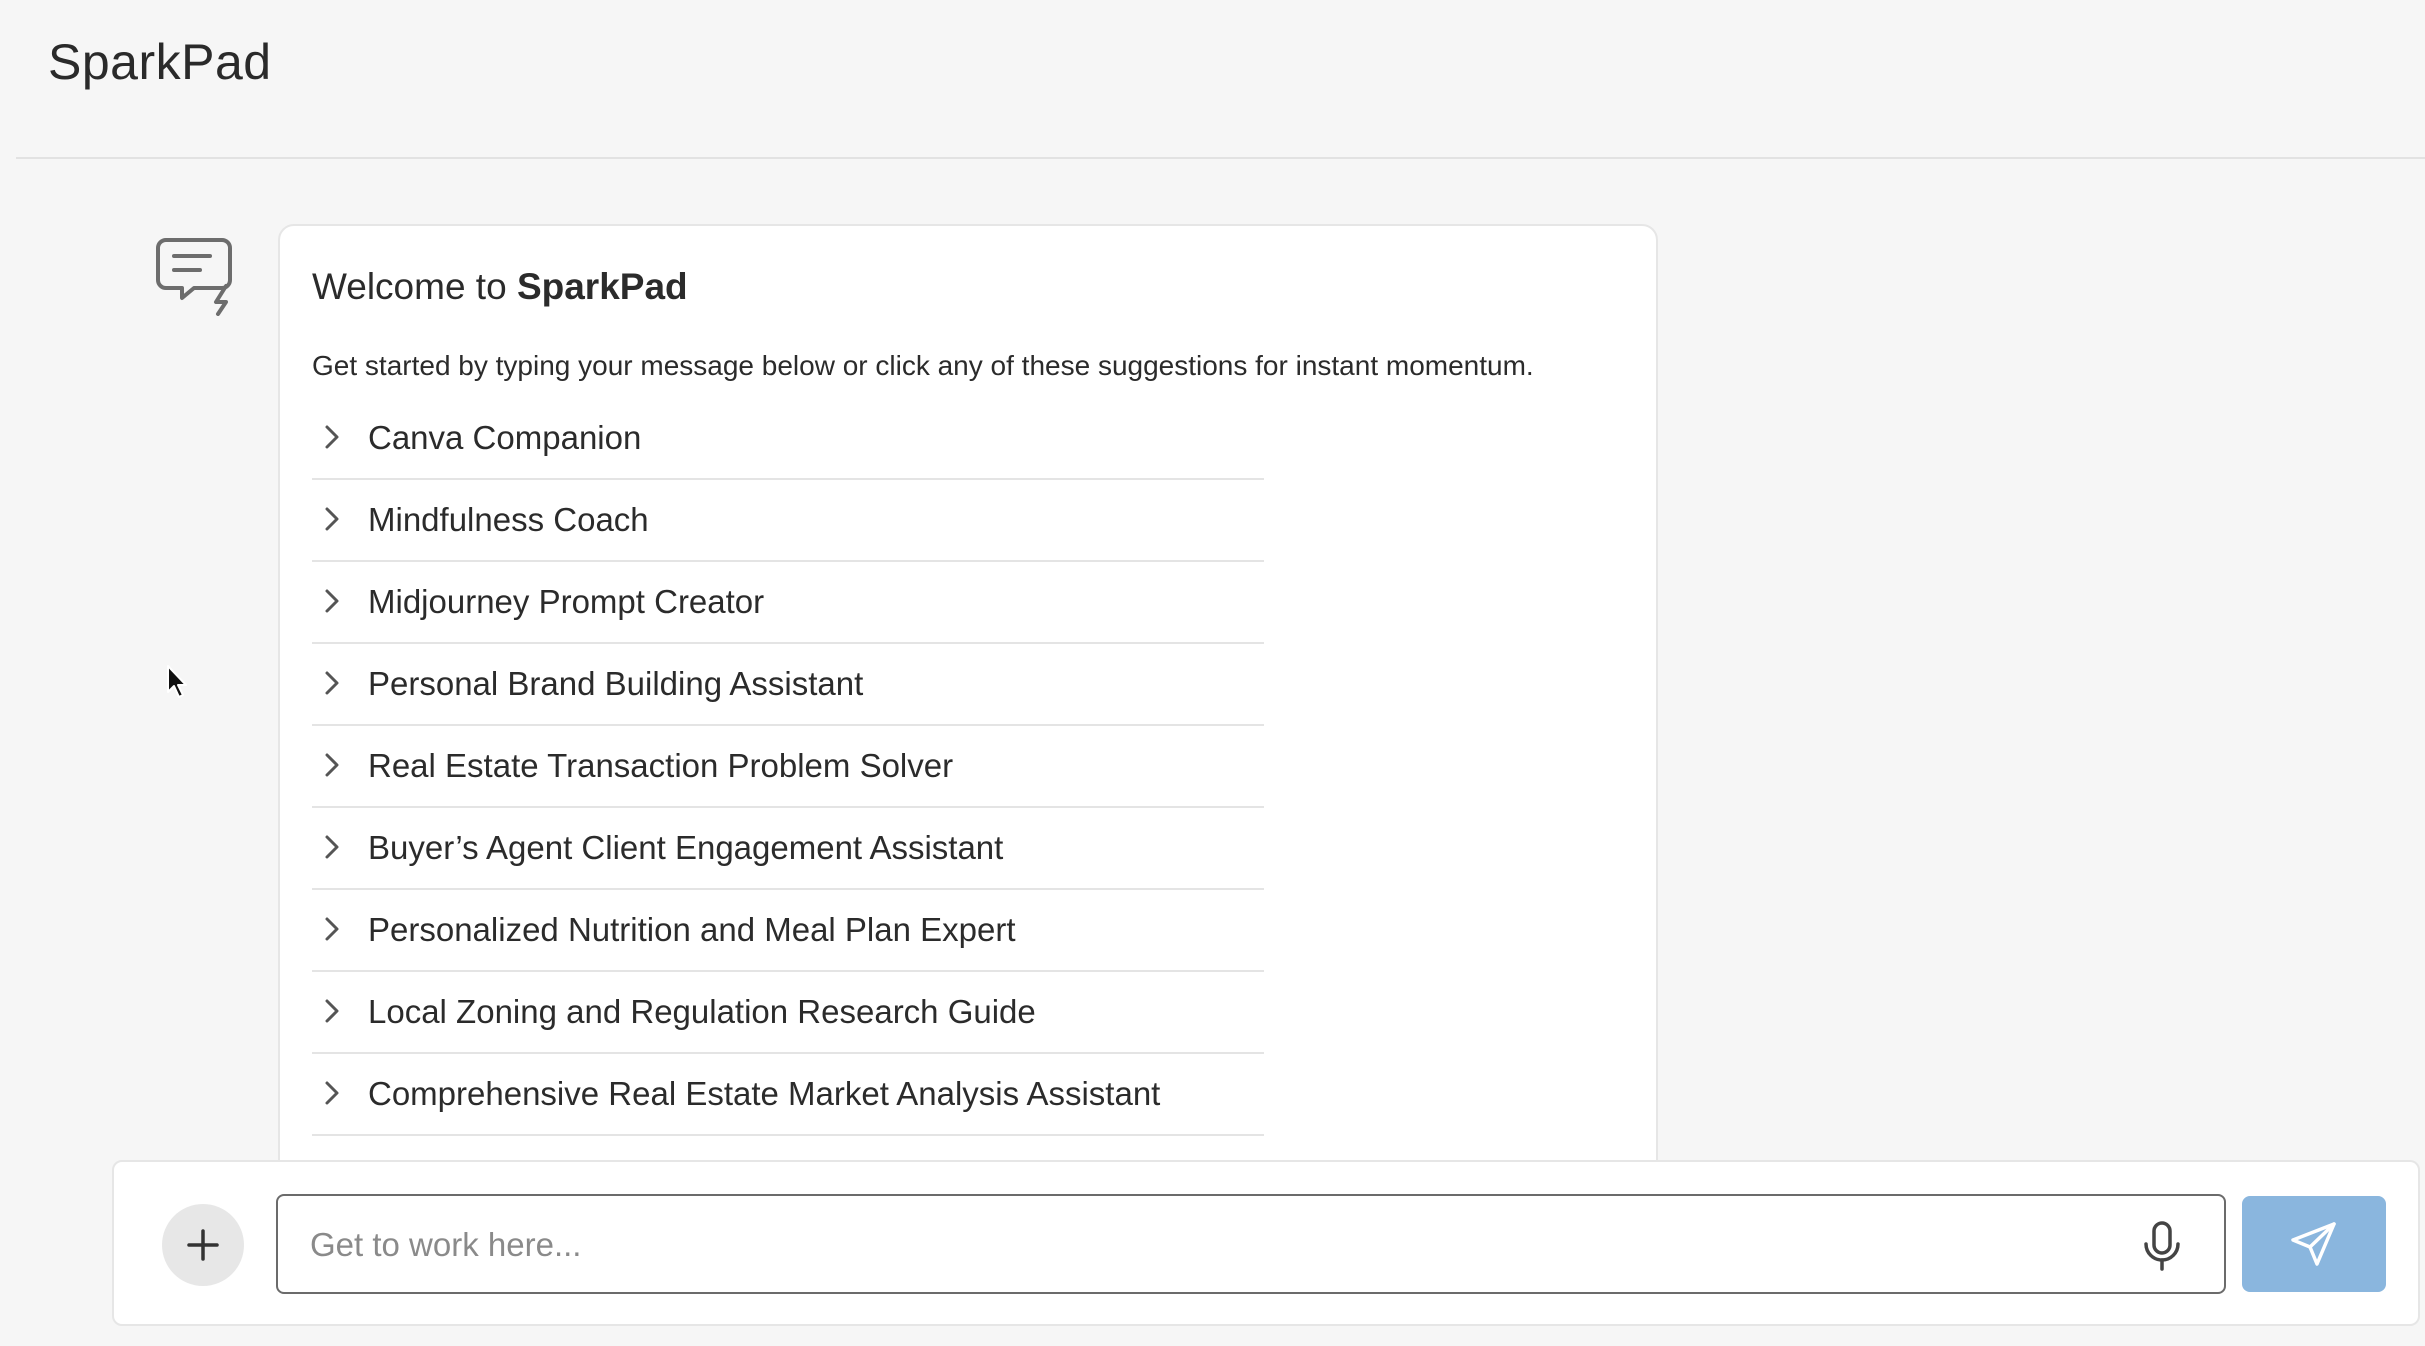 The image size is (2425, 1346). Describe the element at coordinates (160, 62) in the screenshot. I see `app-title: SparkPad` at that location.